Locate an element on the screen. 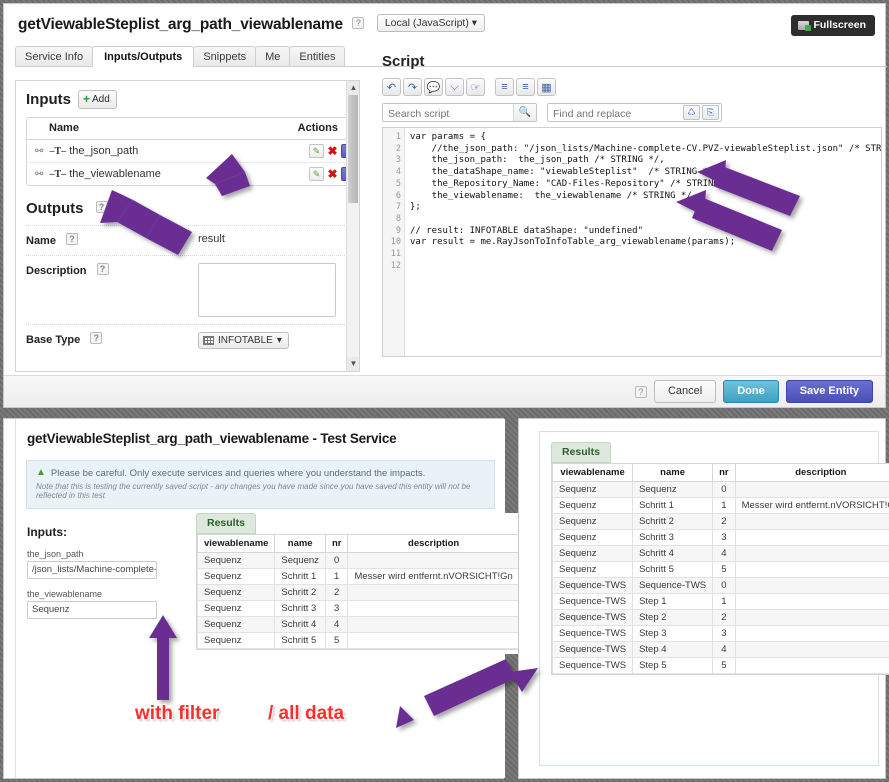  search-script-field: 🔍 is located at coordinates (459, 113).